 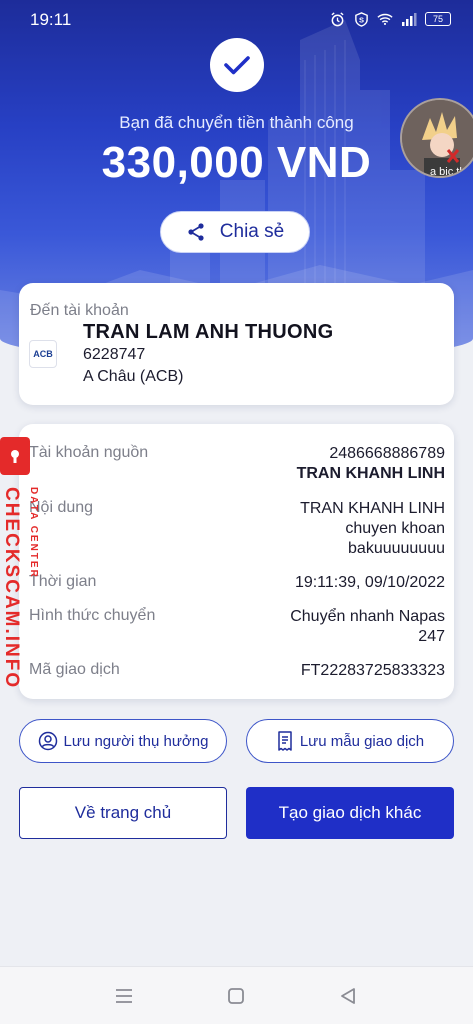 I want to click on content-line-2: chuyen khoan, so click(x=395, y=528).